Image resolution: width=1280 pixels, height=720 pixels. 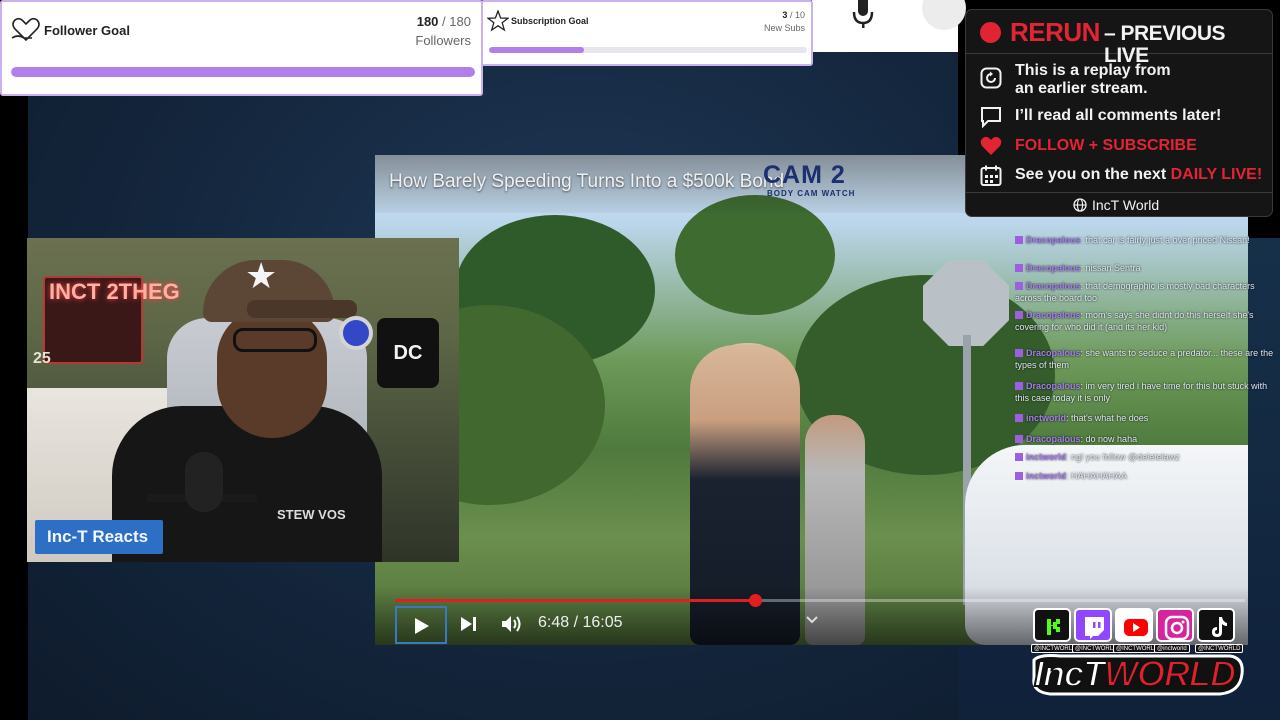 What do you see at coordinates (1052, 625) in the screenshot?
I see `social-kick-link` at bounding box center [1052, 625].